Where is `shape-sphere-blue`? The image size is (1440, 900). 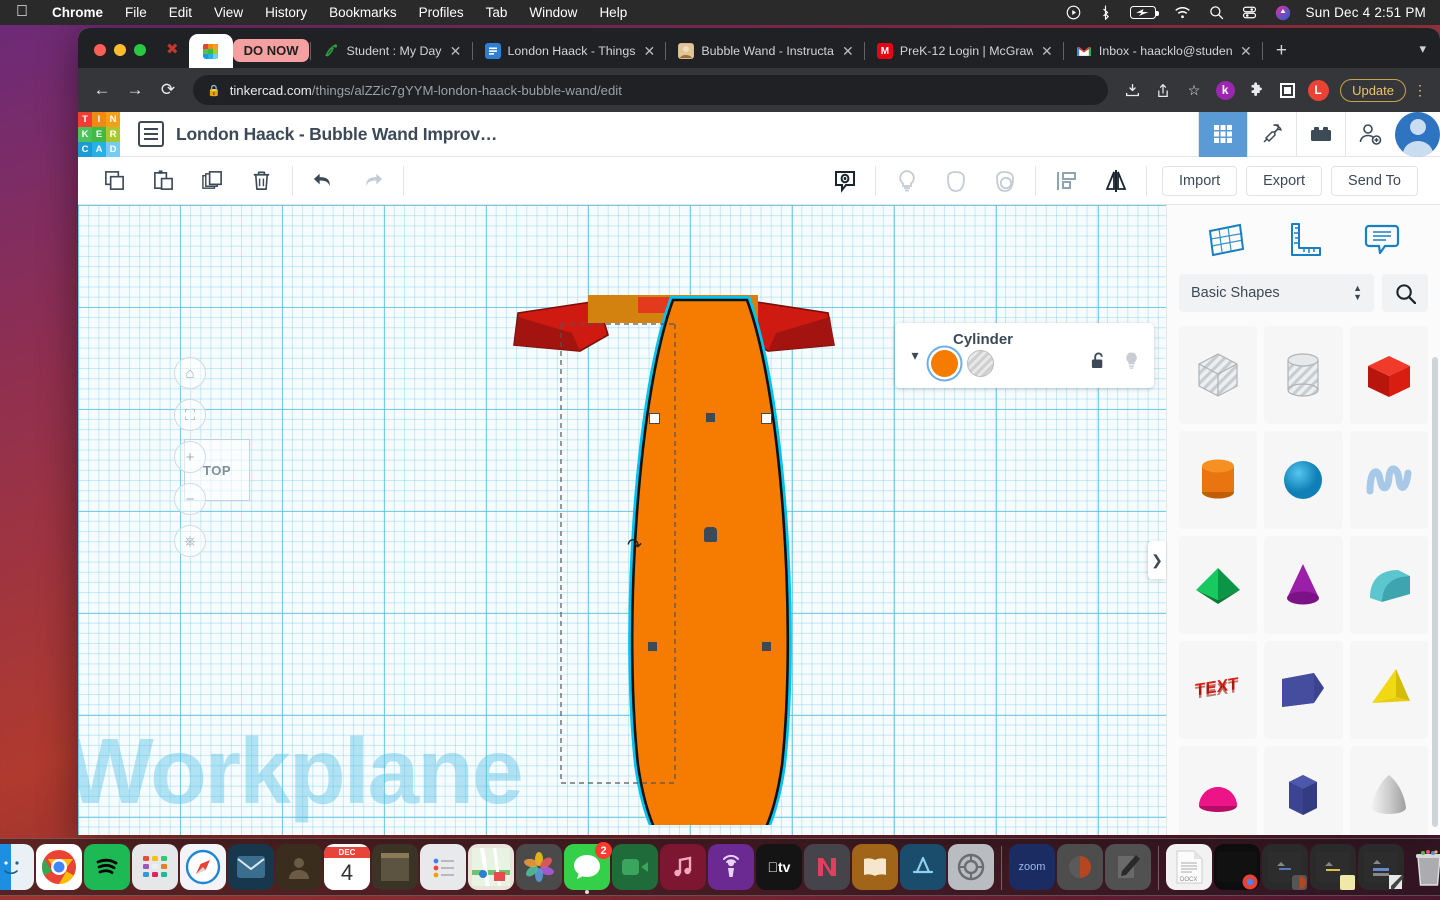
shape-sphere-blue is located at coordinates (1303, 480).